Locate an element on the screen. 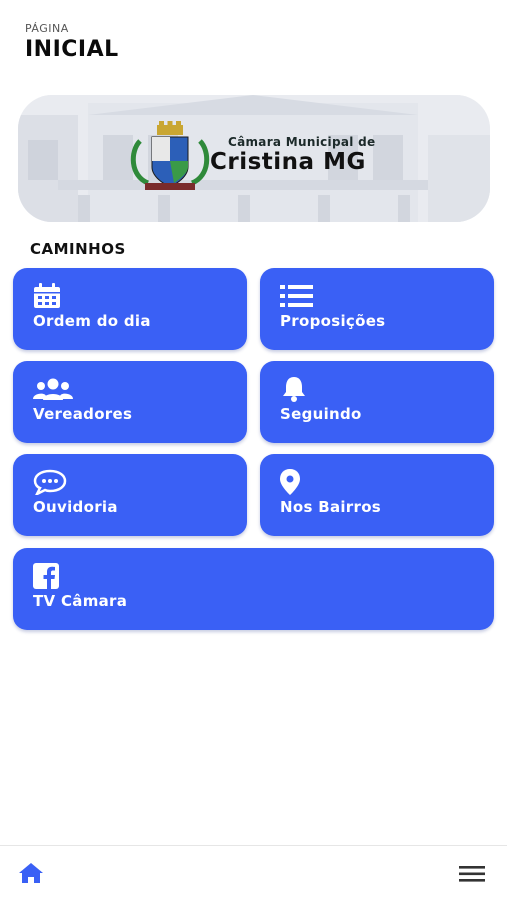 This screenshot has height=901, width=507. brand-line2: Cristina MG is located at coordinates (288, 162).